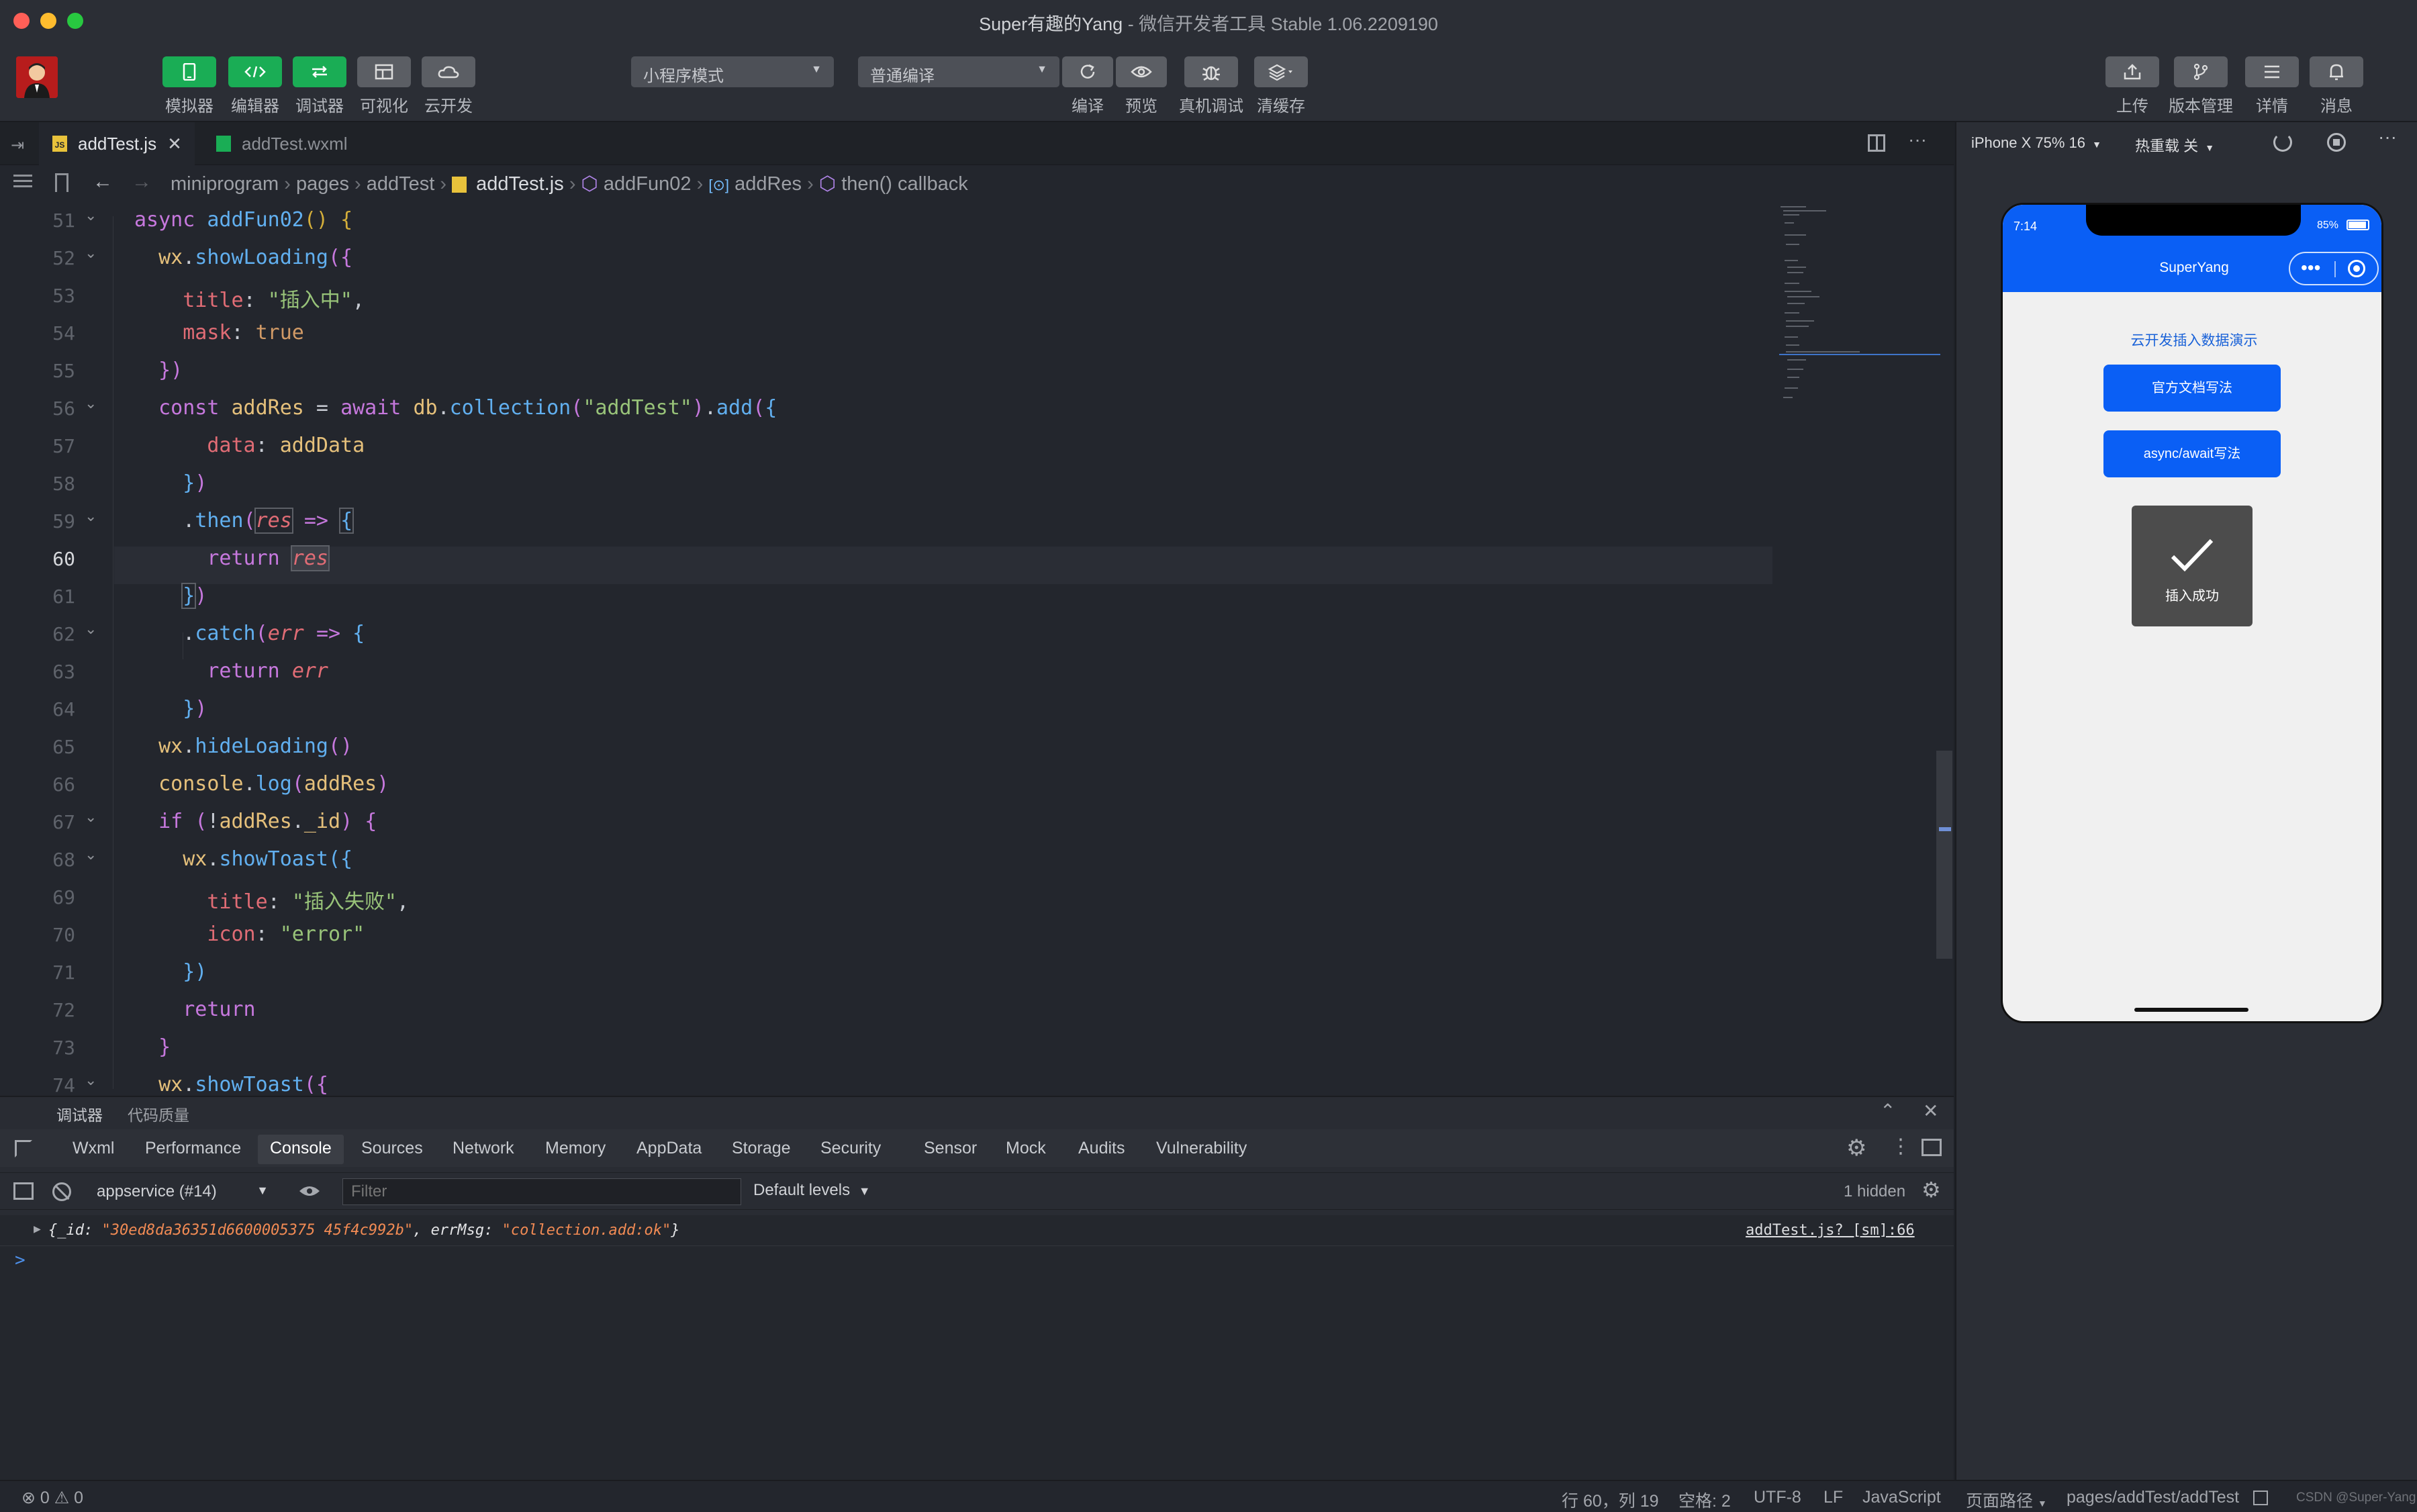  What do you see at coordinates (2272, 71) in the screenshot?
I see `details-button` at bounding box center [2272, 71].